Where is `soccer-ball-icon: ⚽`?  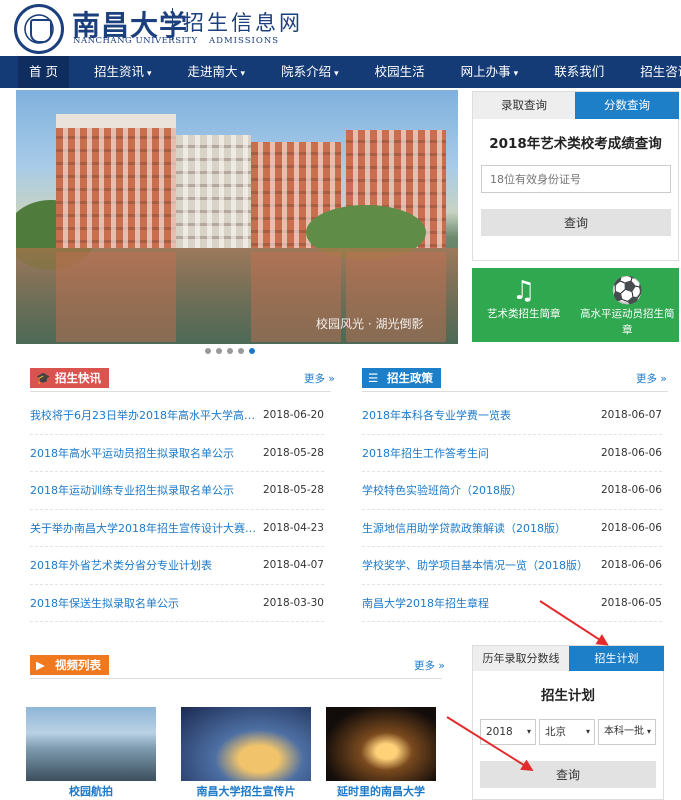
soccer-ball-icon: ⚽ is located at coordinates (627, 291).